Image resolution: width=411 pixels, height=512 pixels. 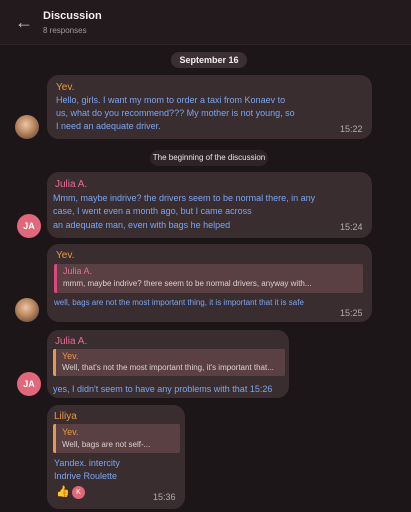 What do you see at coordinates (65, 30) in the screenshot?
I see `responses-count: 8 responses` at bounding box center [65, 30].